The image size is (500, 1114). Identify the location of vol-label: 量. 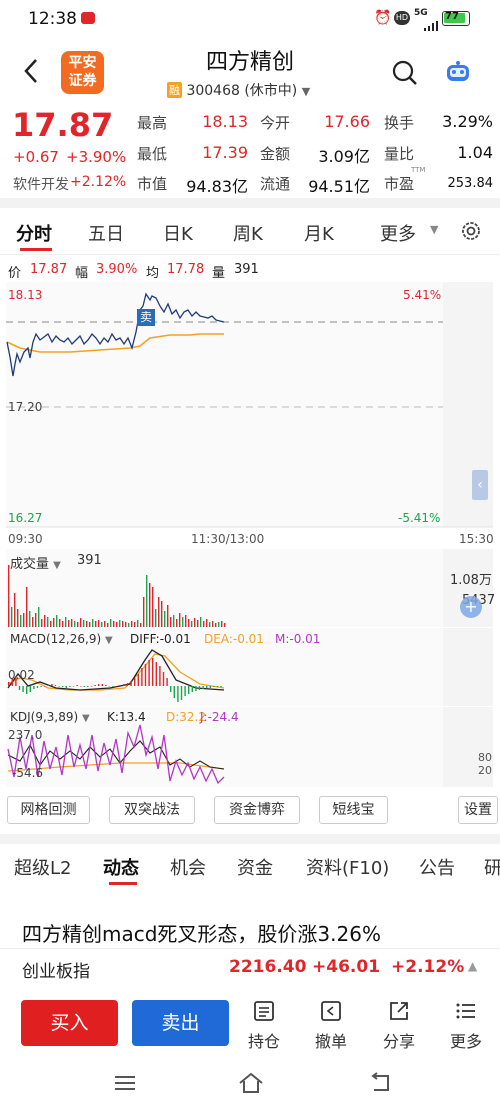
(219, 273).